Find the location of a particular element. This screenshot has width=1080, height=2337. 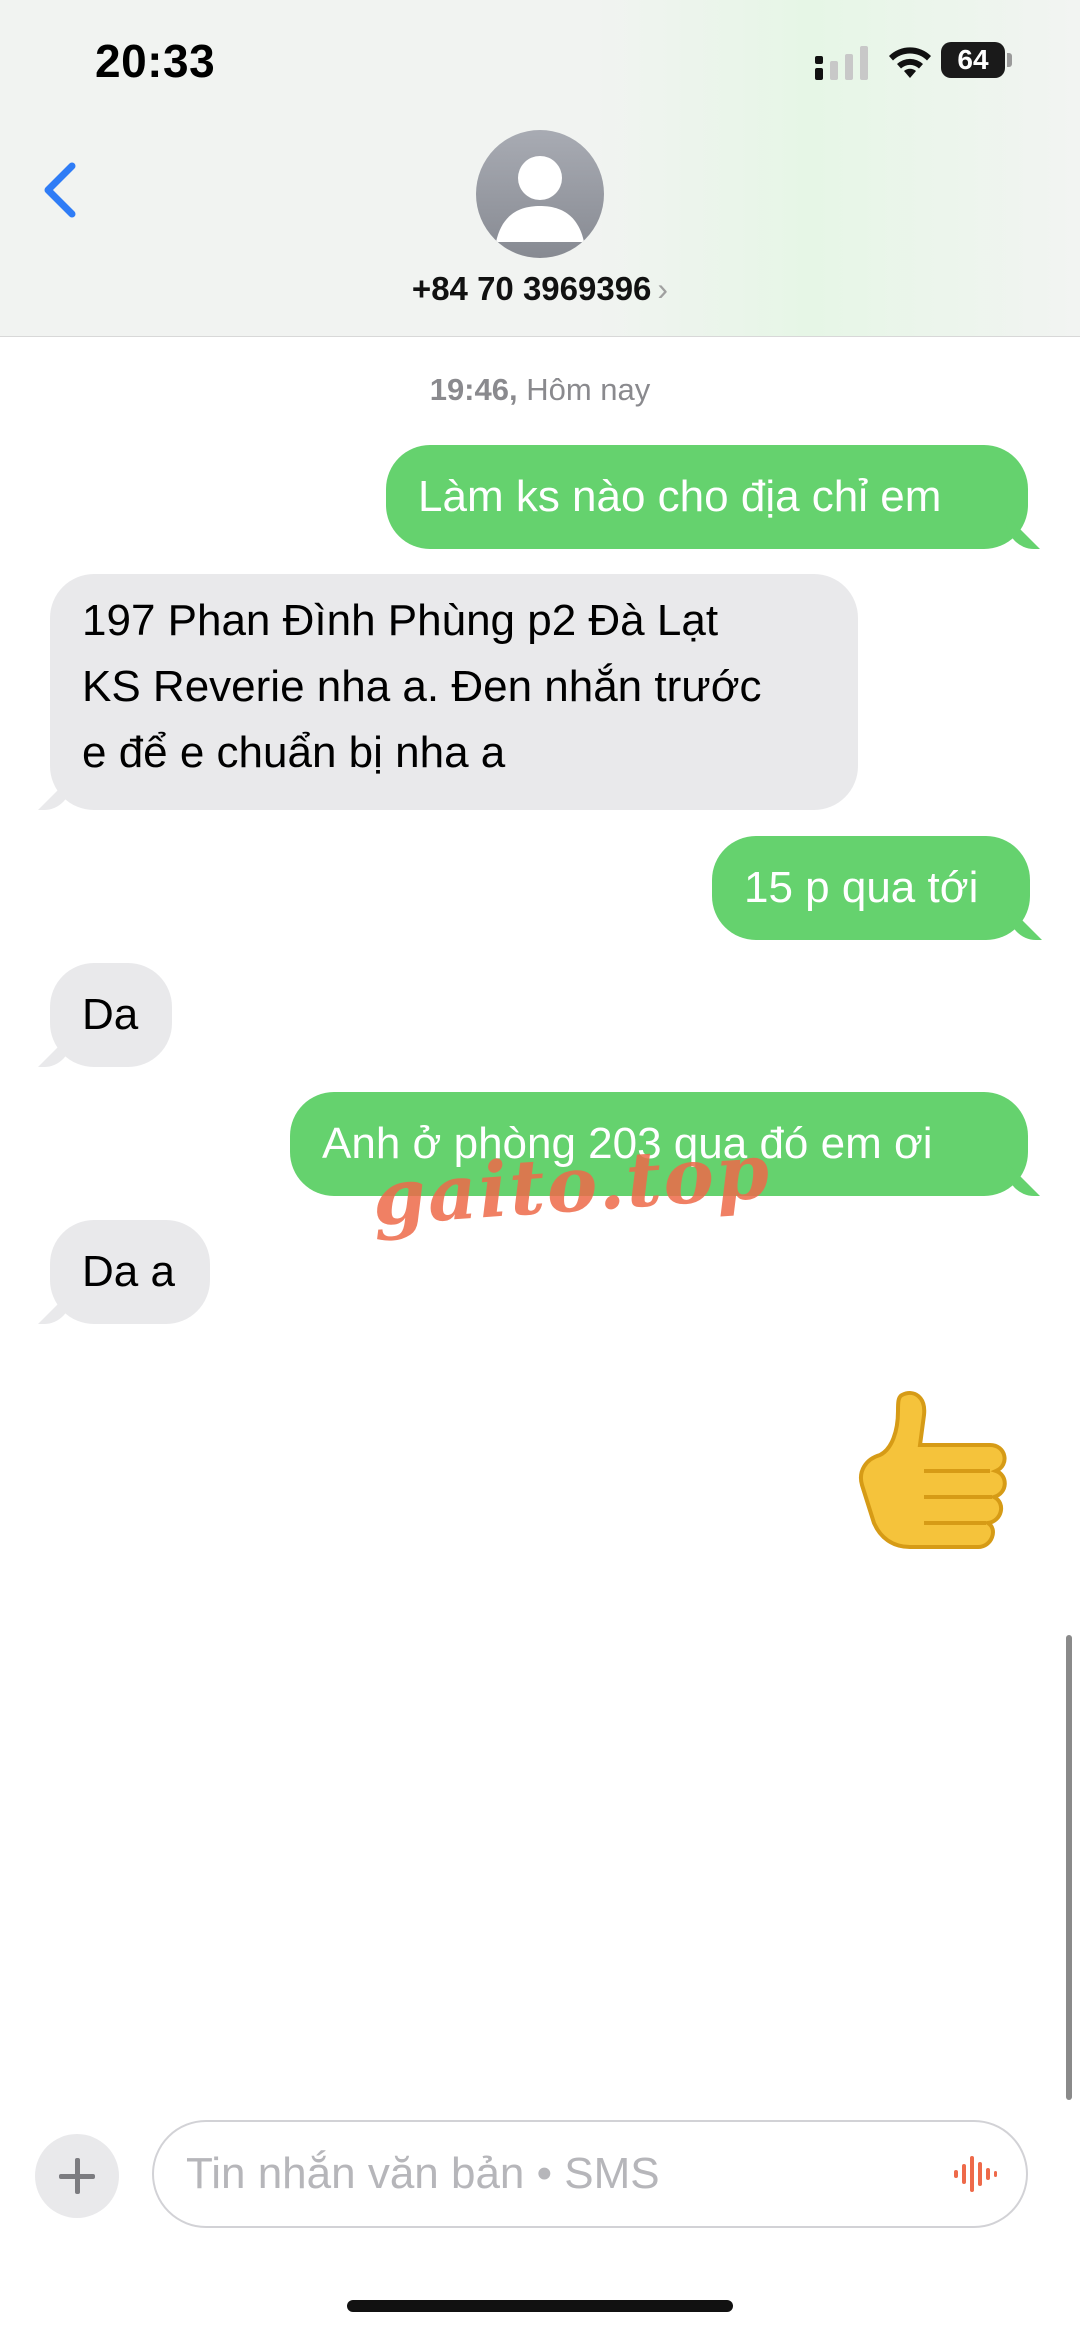

wifi-icon is located at coordinates (910, 62).